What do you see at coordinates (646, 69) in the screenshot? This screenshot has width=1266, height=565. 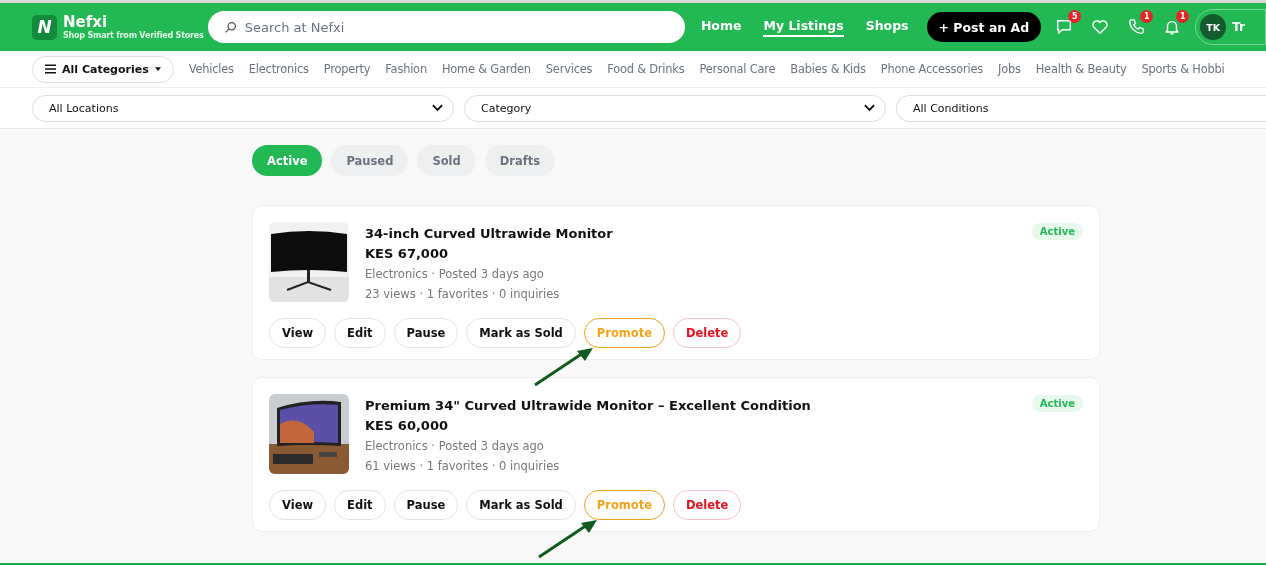 I see `category-link: Food & Drinks` at bounding box center [646, 69].